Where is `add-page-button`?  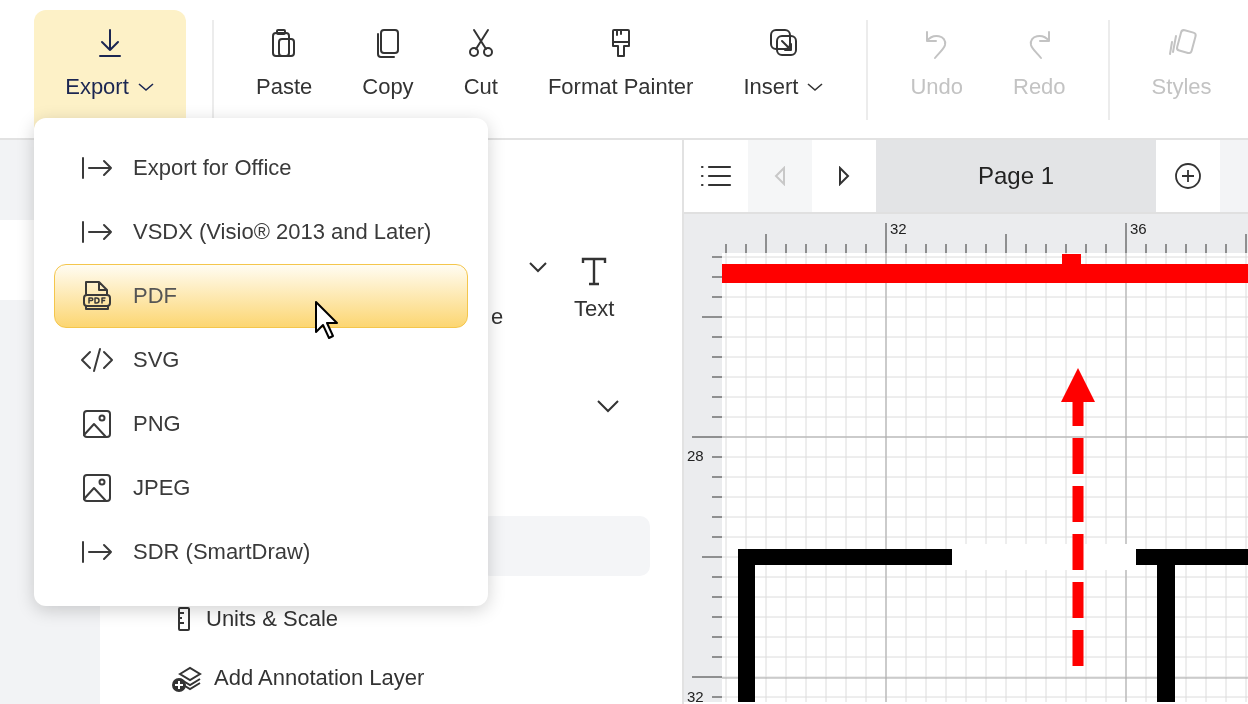 add-page-button is located at coordinates (1188, 176).